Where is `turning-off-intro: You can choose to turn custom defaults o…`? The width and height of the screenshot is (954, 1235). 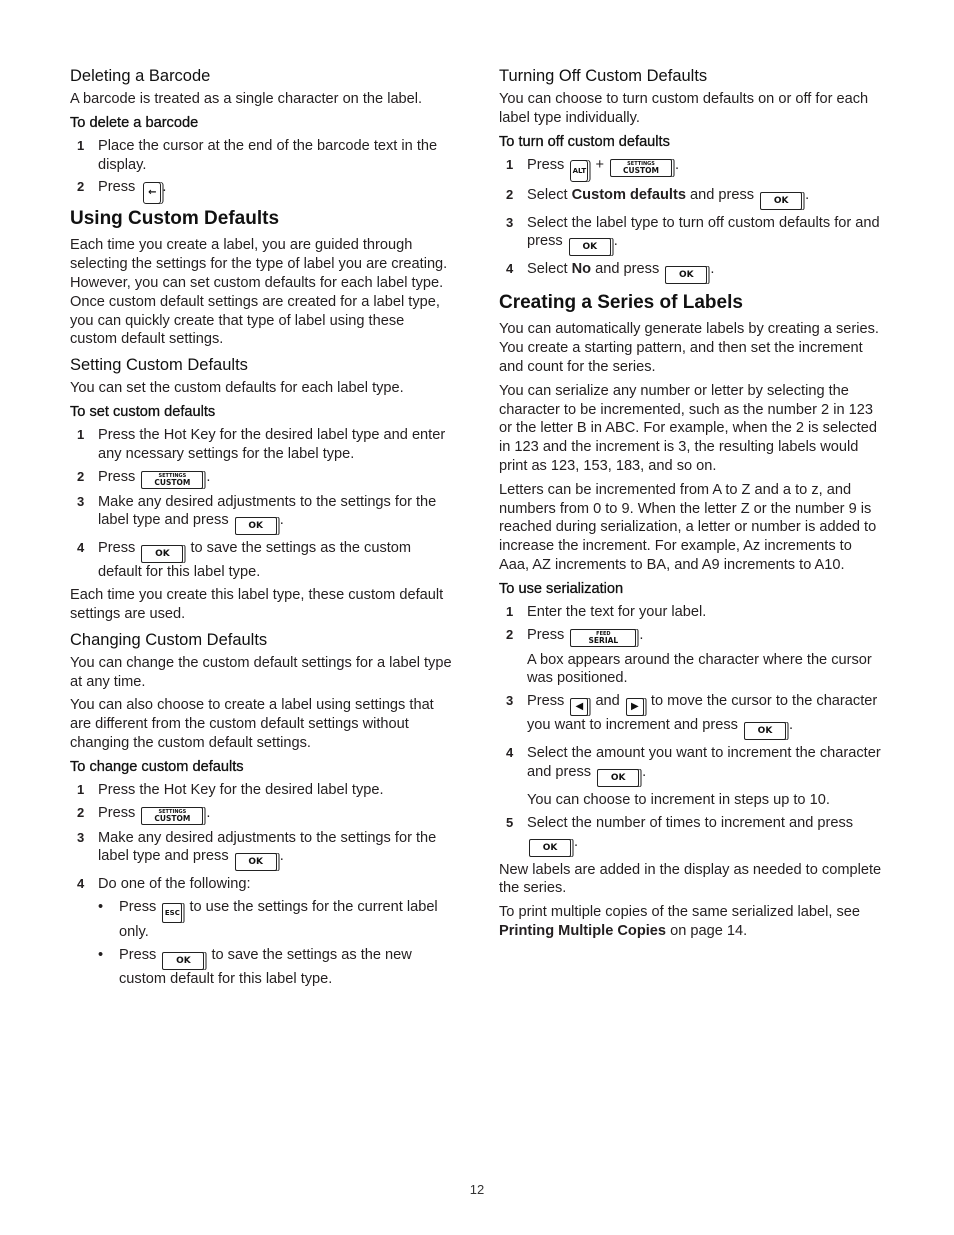
turning-off-intro: You can choose to turn custom defaults o… is located at coordinates (684, 108).